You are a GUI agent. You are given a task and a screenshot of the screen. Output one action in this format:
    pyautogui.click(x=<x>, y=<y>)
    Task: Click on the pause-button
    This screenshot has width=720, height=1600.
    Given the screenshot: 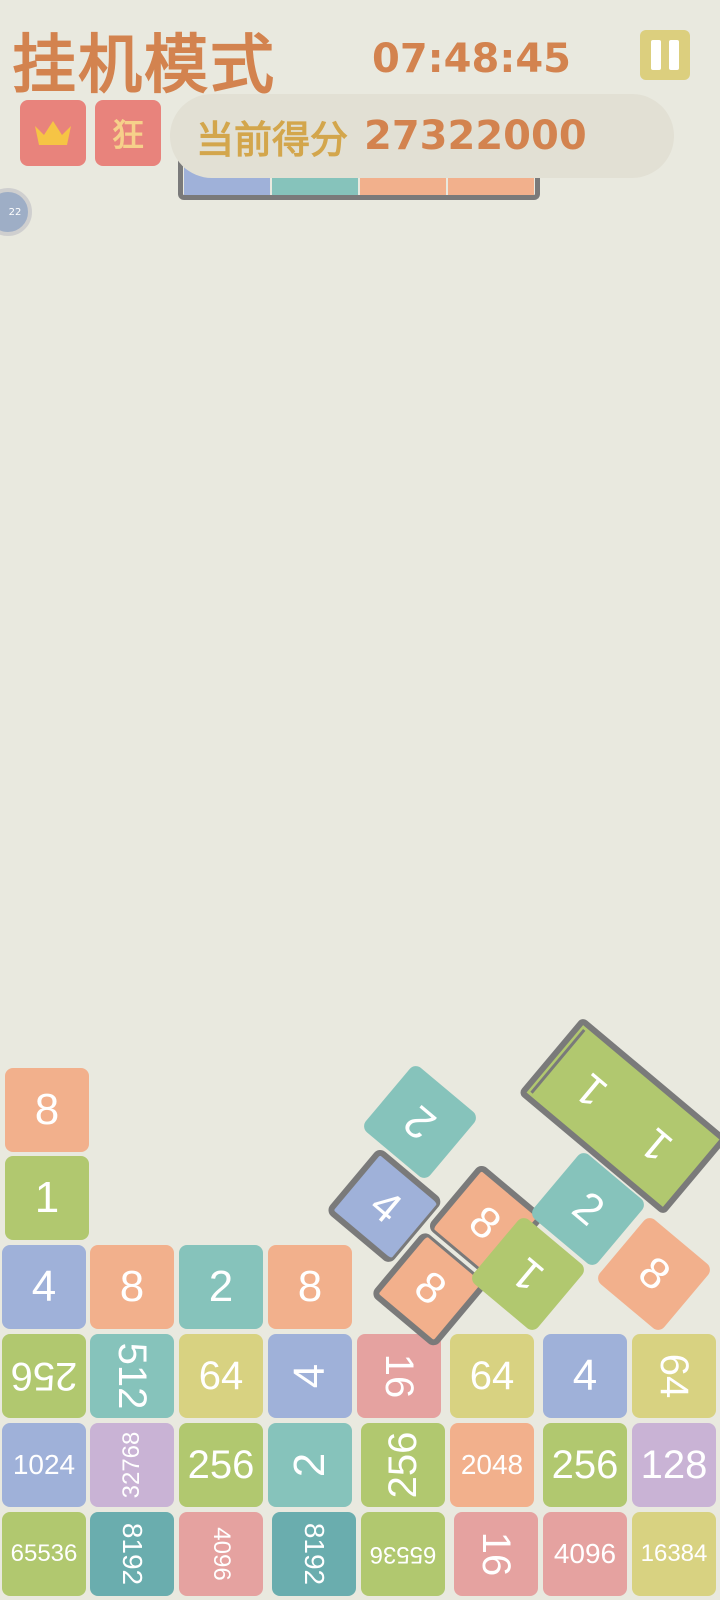 What is the action you would take?
    pyautogui.click(x=665, y=55)
    